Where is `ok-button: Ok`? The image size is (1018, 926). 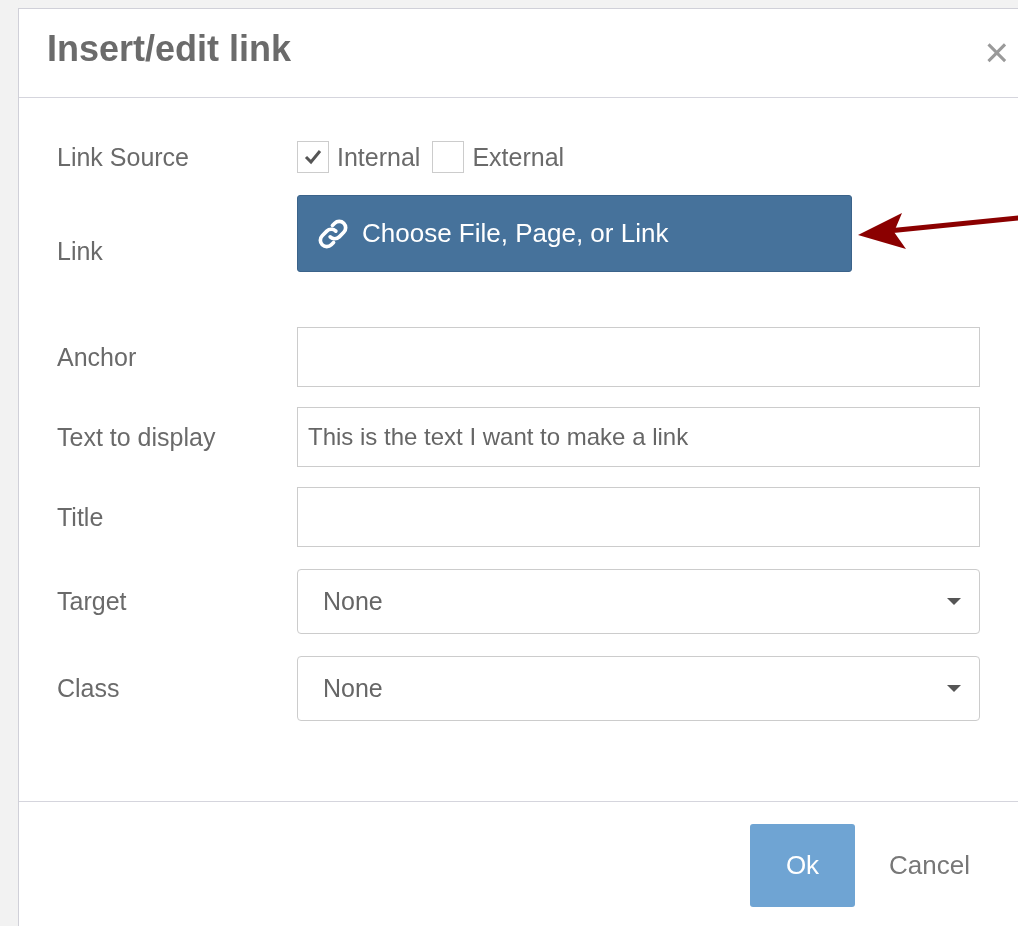
ok-button: Ok is located at coordinates (802, 865).